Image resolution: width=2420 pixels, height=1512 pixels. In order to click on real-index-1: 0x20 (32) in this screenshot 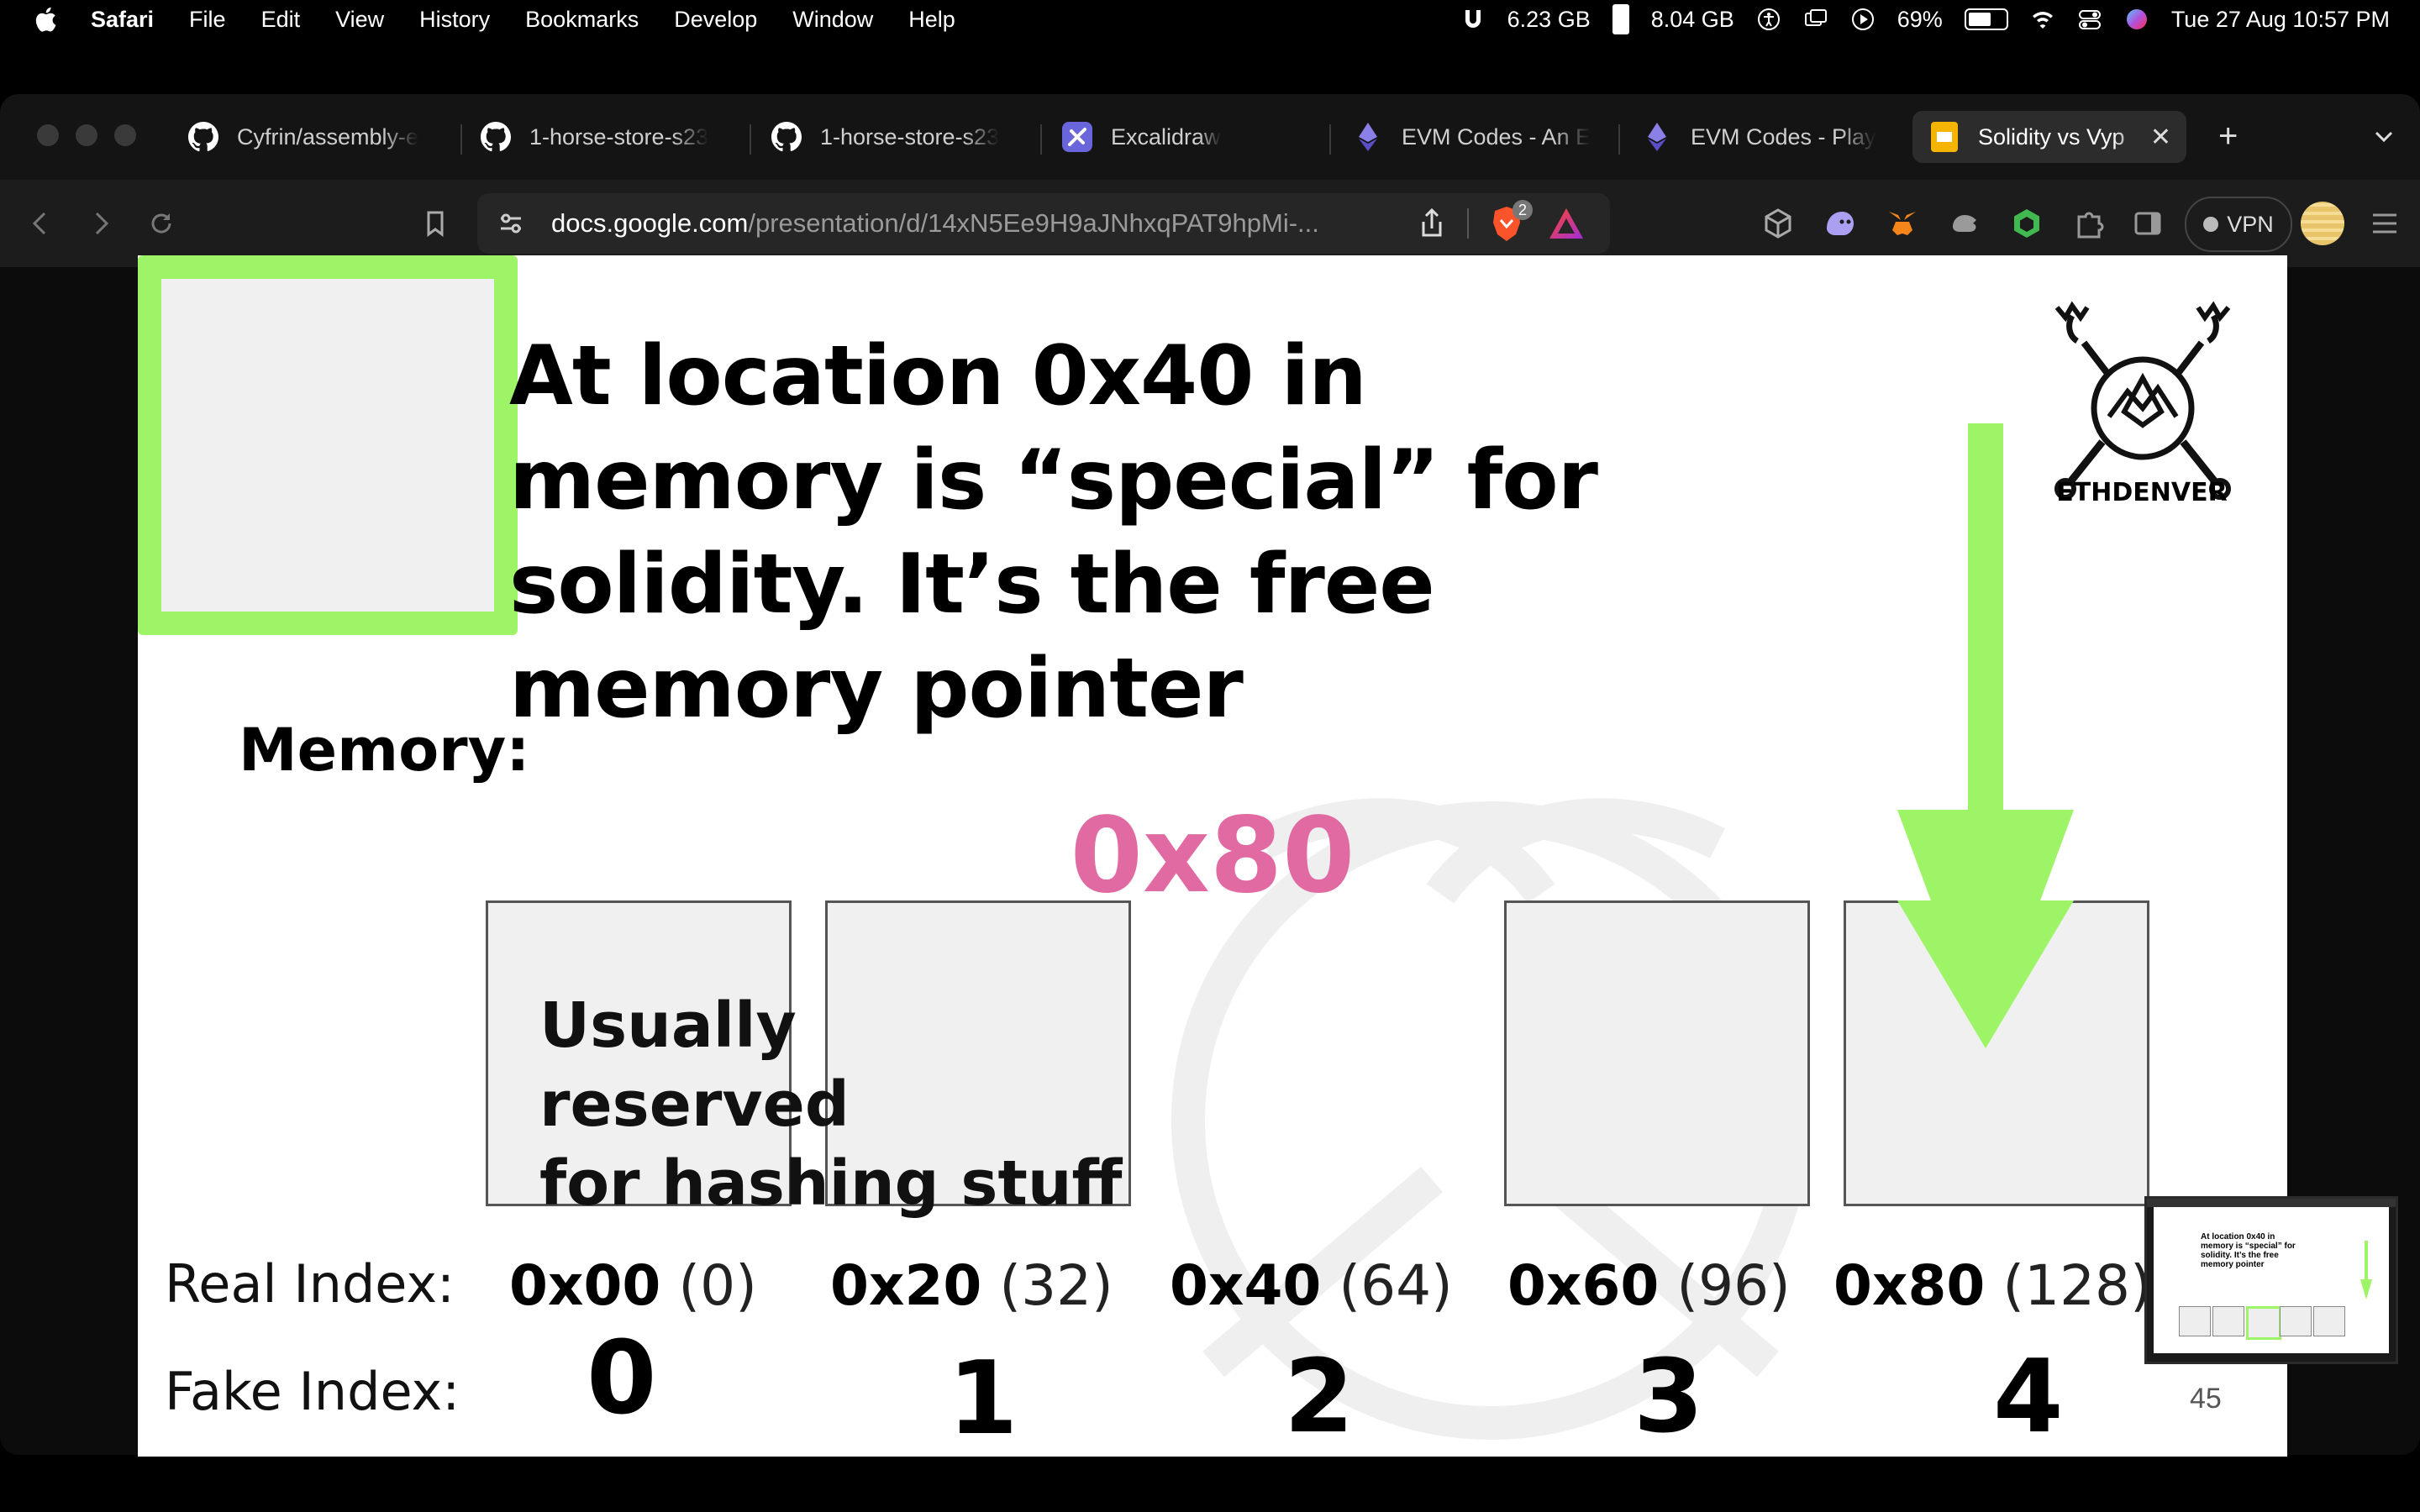, I will do `click(971, 1285)`.